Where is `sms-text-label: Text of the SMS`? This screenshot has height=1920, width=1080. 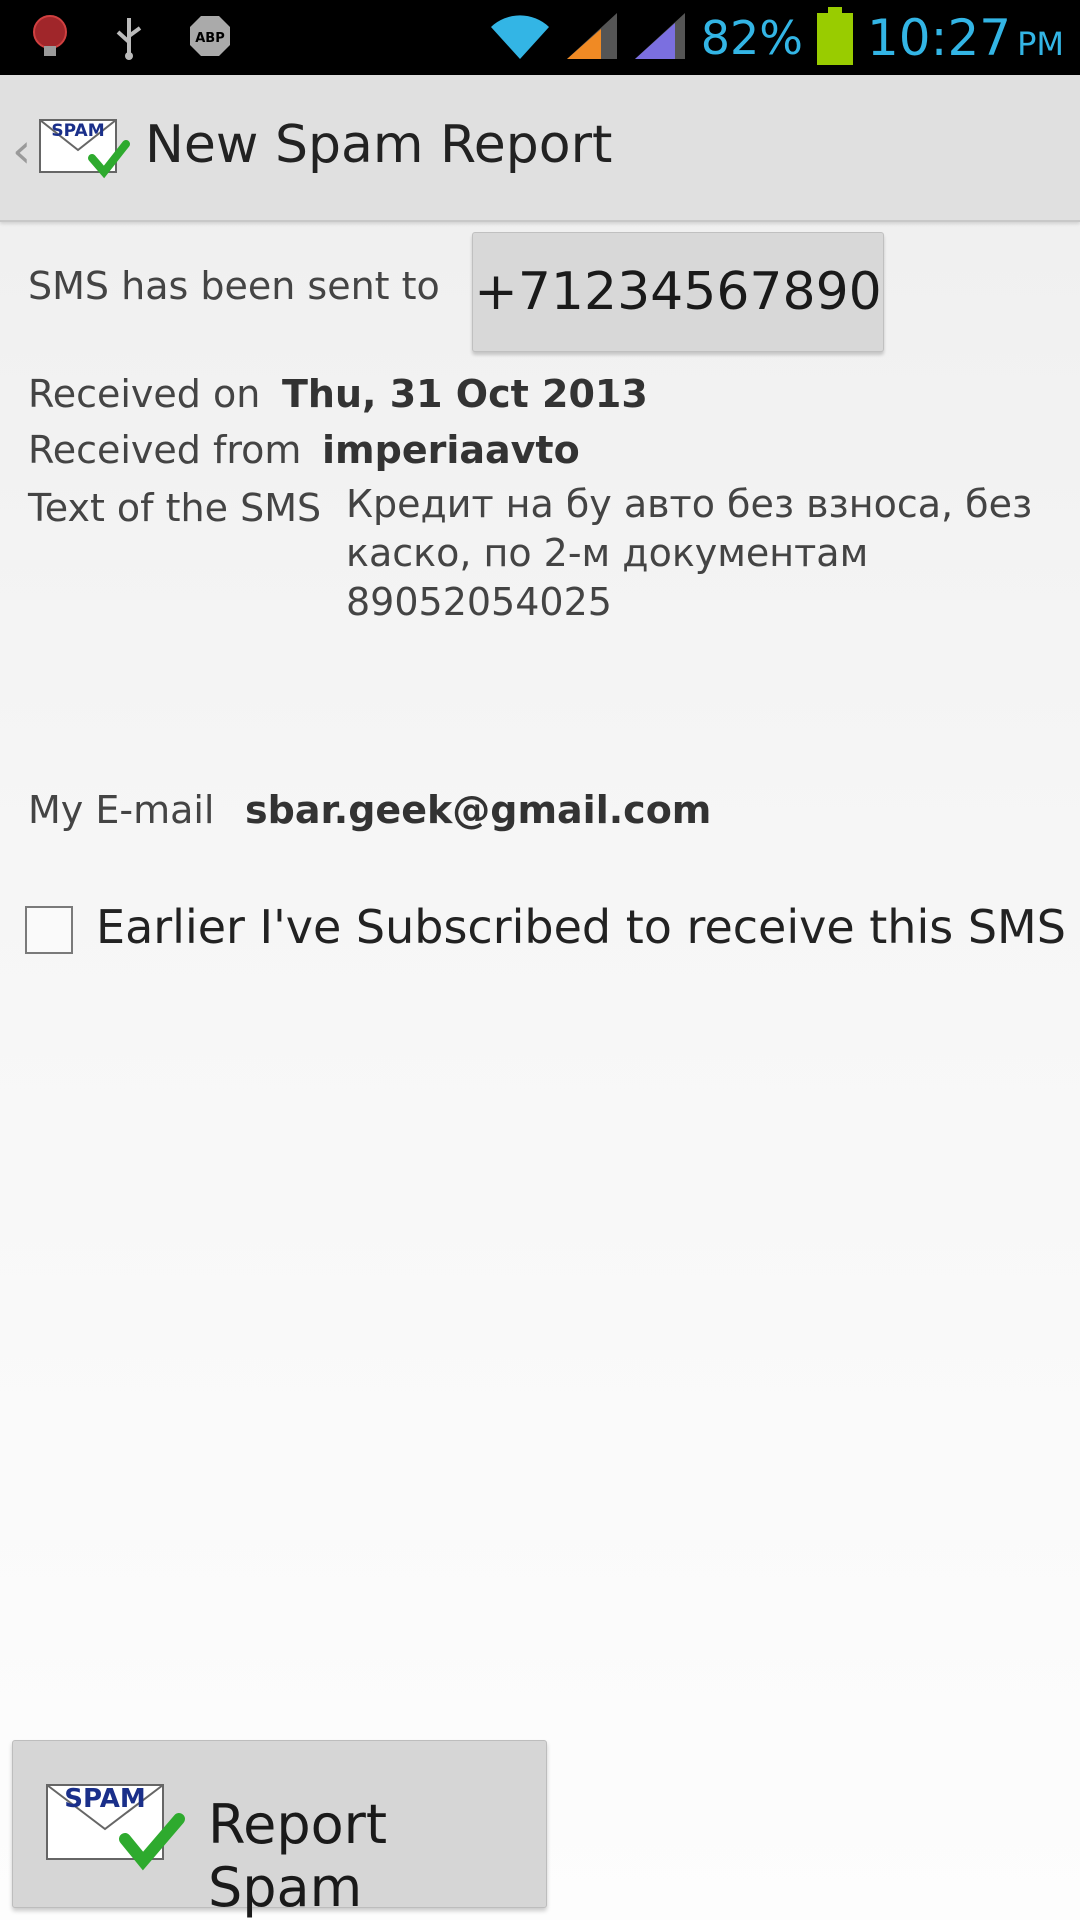 sms-text-label: Text of the SMS is located at coordinates (175, 508).